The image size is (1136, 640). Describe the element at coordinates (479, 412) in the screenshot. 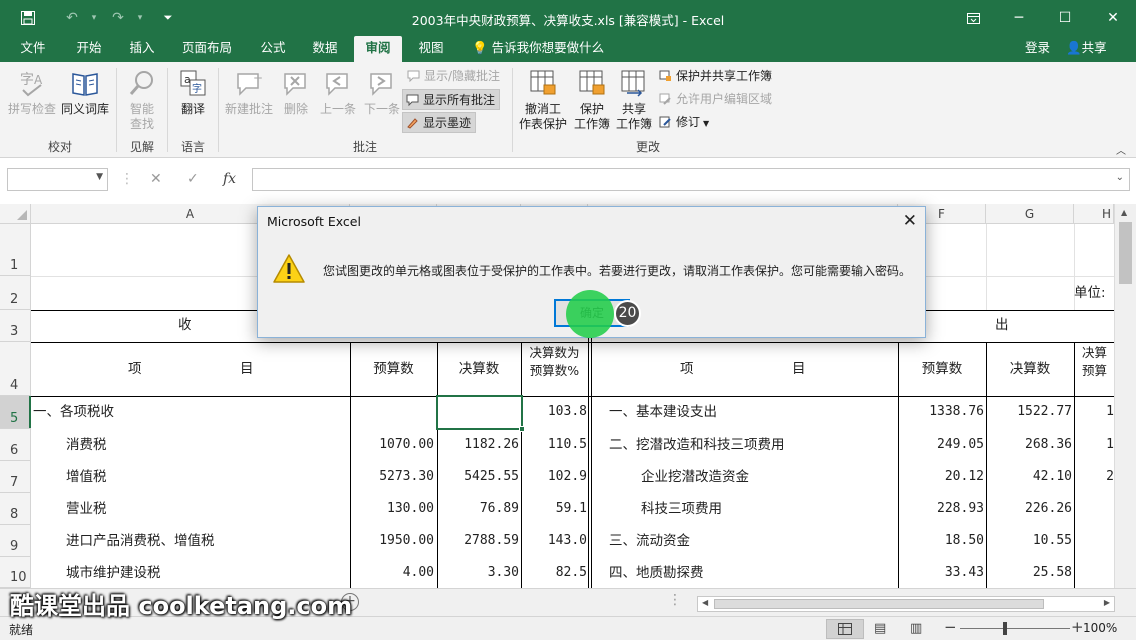

I see `selected-cell-c5` at that location.